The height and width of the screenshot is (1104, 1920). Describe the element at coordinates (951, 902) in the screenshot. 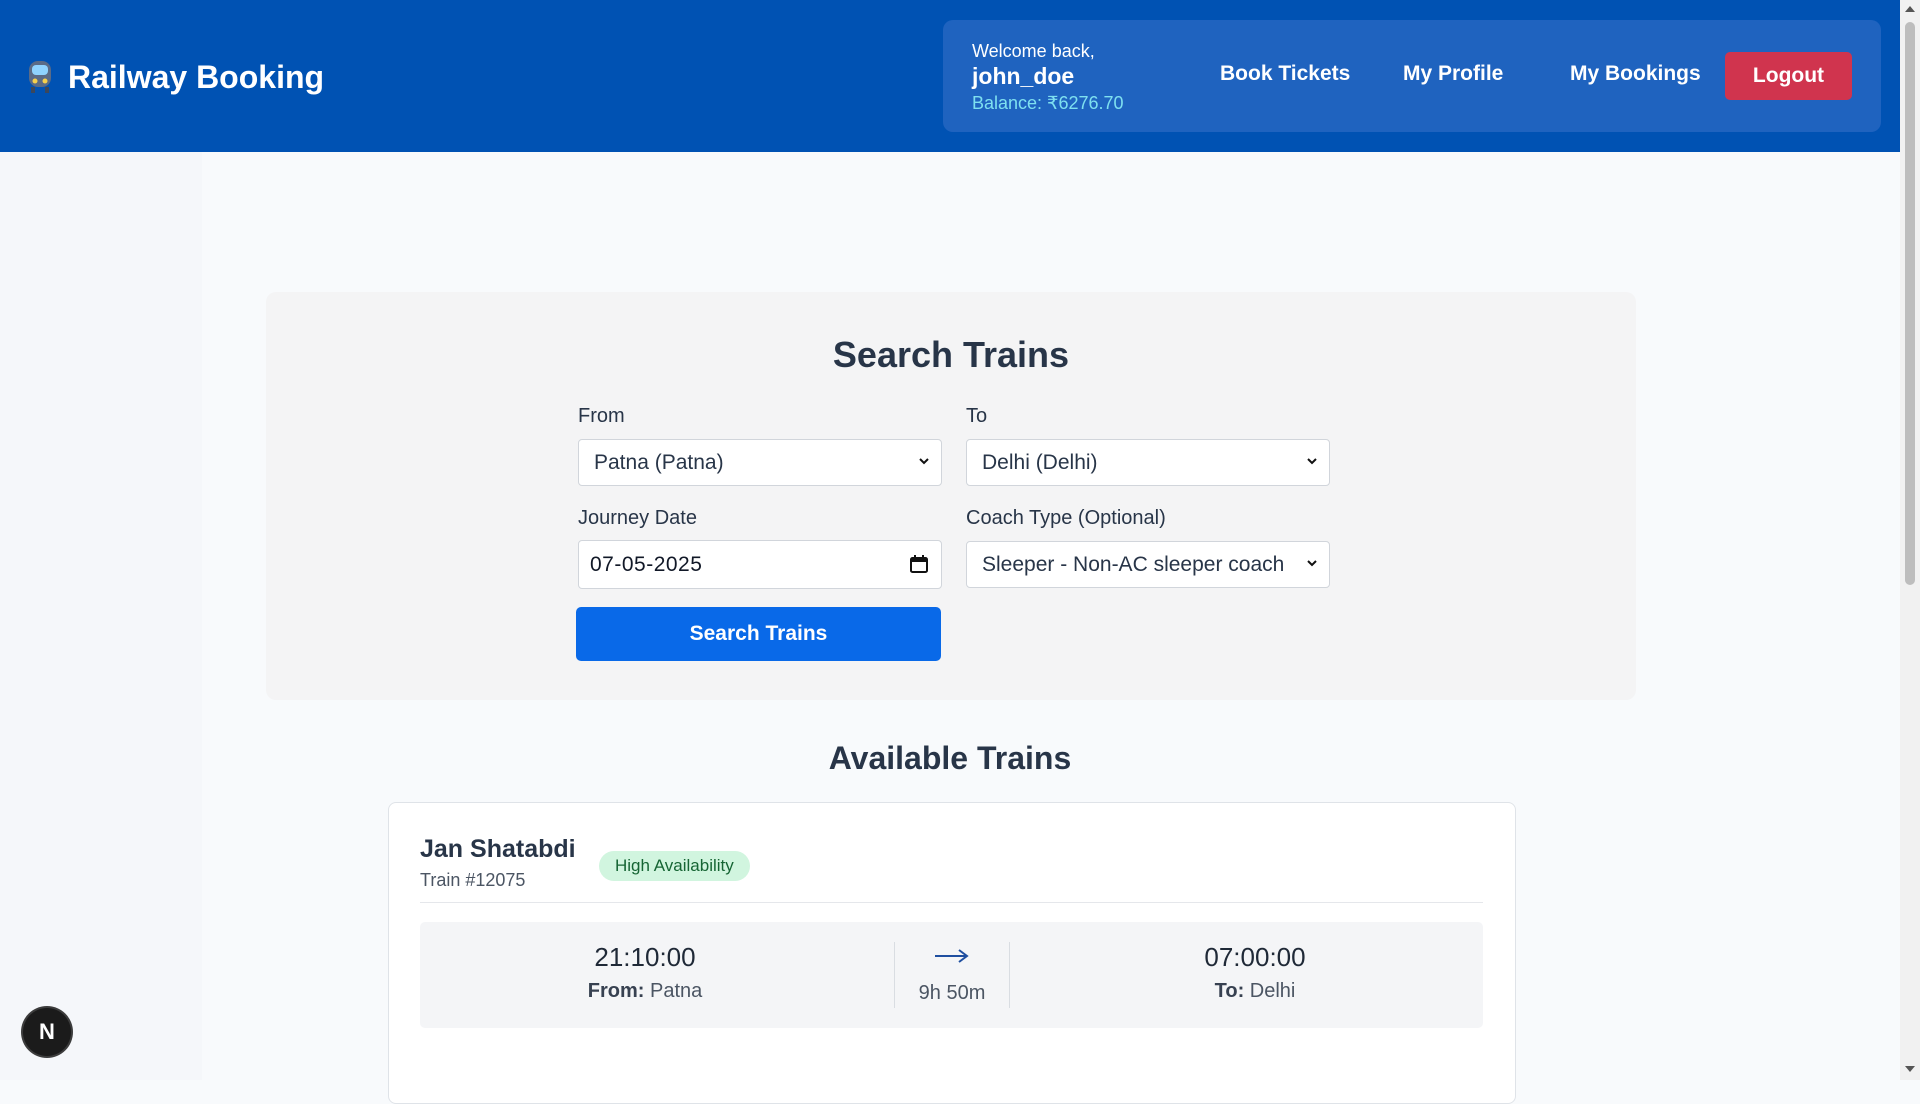

I see `card-divider` at that location.